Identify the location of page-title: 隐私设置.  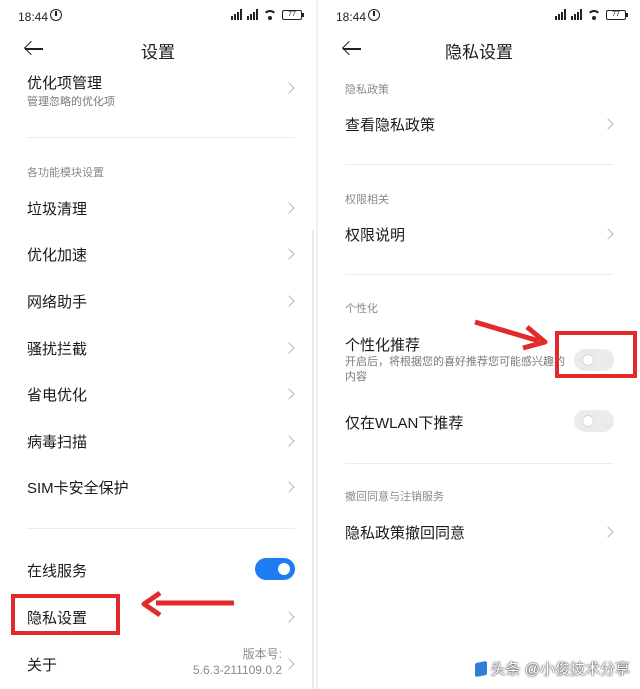
(479, 52).